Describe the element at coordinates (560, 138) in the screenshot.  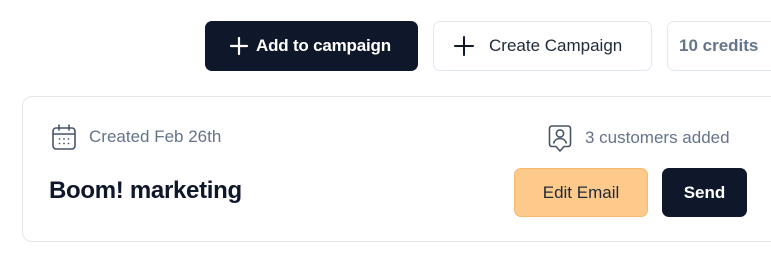
I see `user-badge-icon` at that location.